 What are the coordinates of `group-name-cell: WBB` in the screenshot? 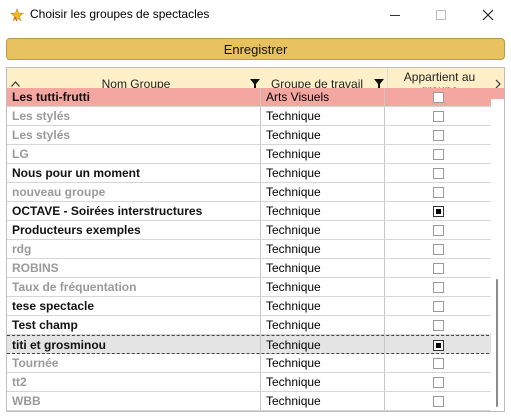 It's located at (134, 401).